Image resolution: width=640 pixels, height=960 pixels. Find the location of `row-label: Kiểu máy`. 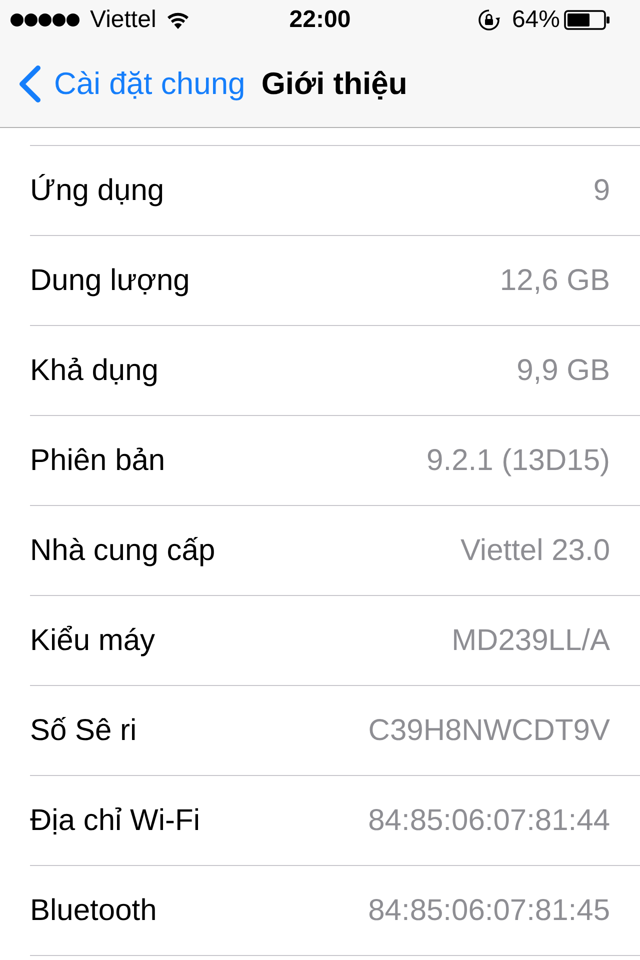

row-label: Kiểu máy is located at coordinates (93, 641).